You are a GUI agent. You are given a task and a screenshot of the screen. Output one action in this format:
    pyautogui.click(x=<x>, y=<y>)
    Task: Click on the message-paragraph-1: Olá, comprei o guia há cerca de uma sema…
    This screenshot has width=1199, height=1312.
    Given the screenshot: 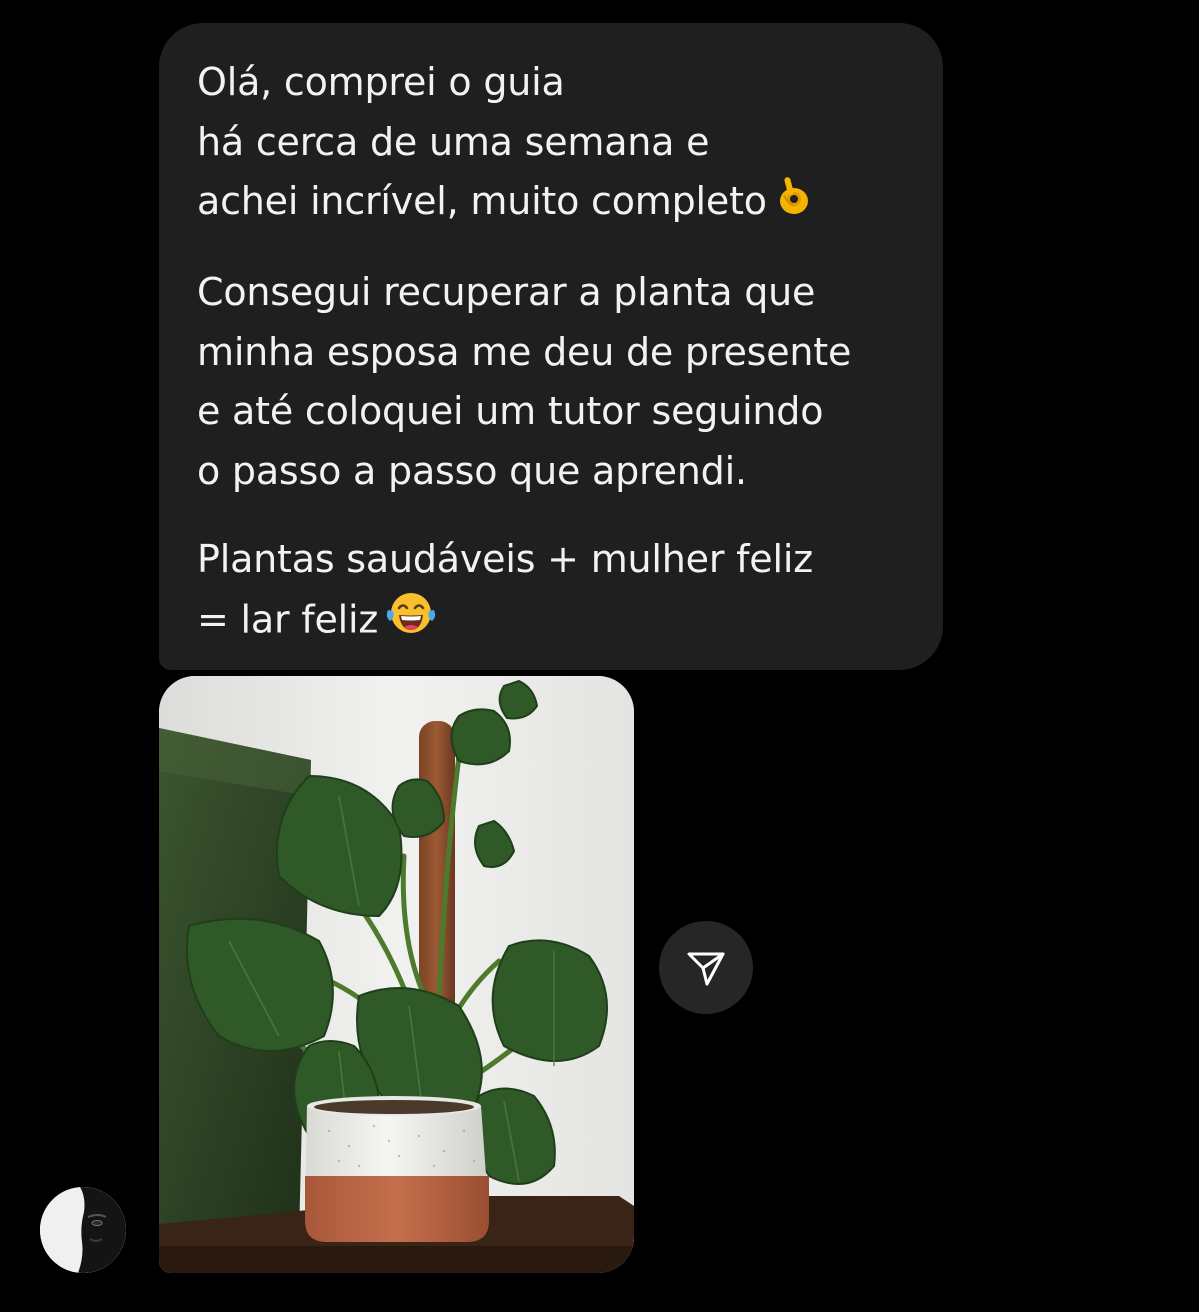 What is the action you would take?
    pyautogui.click(x=550, y=143)
    